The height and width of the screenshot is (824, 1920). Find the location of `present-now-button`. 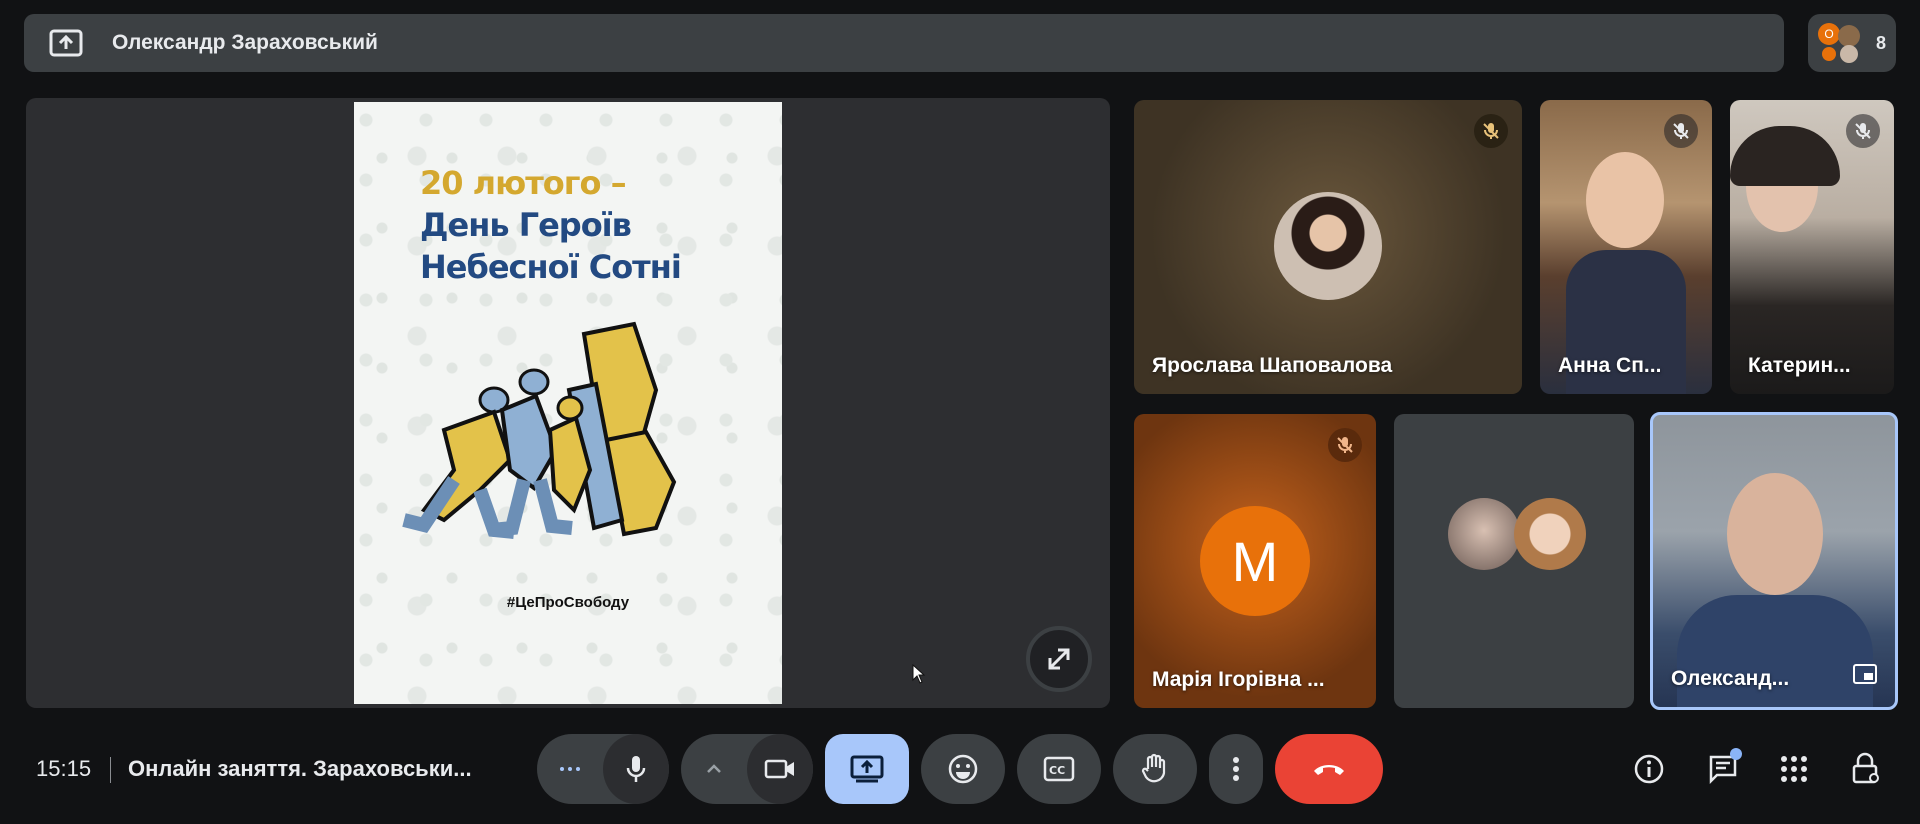

present-now-button is located at coordinates (867, 769).